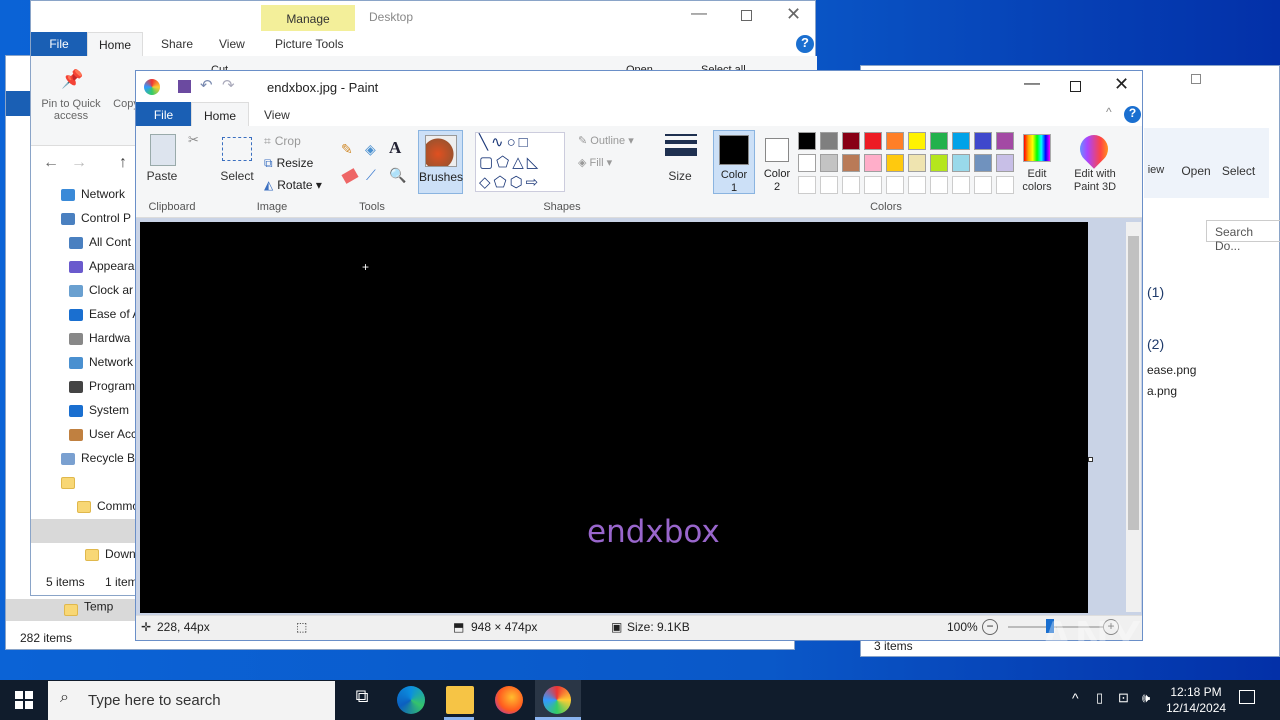 The image size is (1280, 720). I want to click on nav-item: User Acc, so click(103, 434).